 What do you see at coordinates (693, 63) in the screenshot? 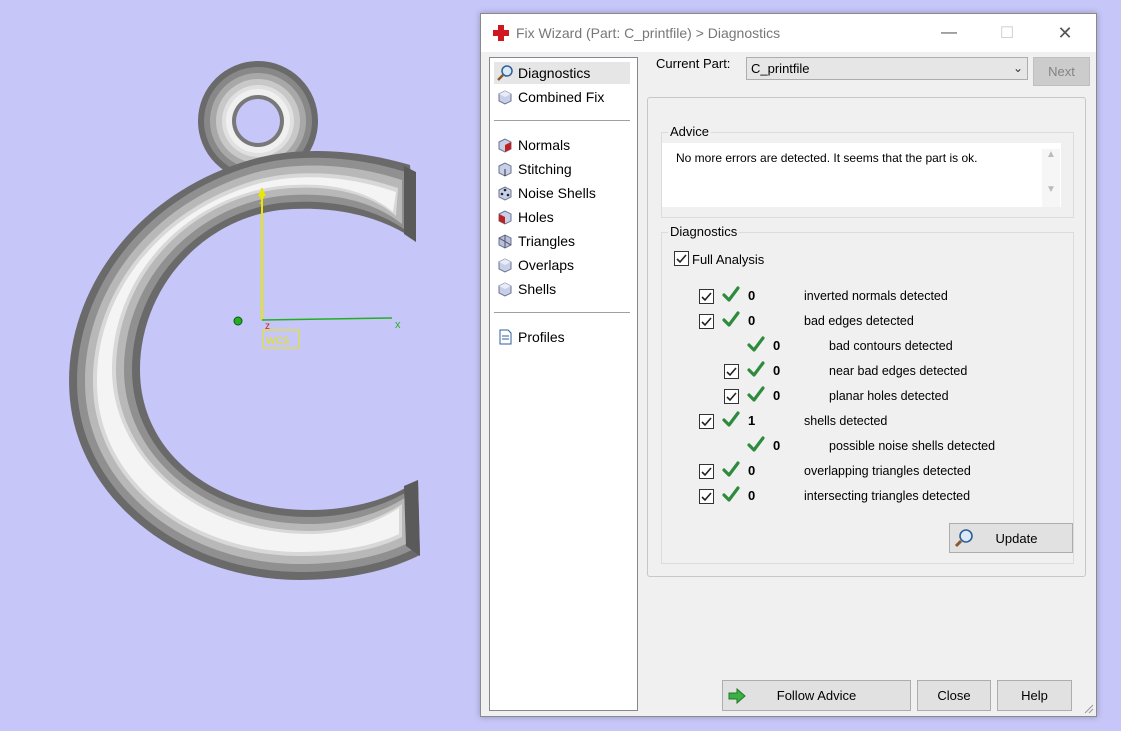
I see `current-part-label: Current Part:` at bounding box center [693, 63].